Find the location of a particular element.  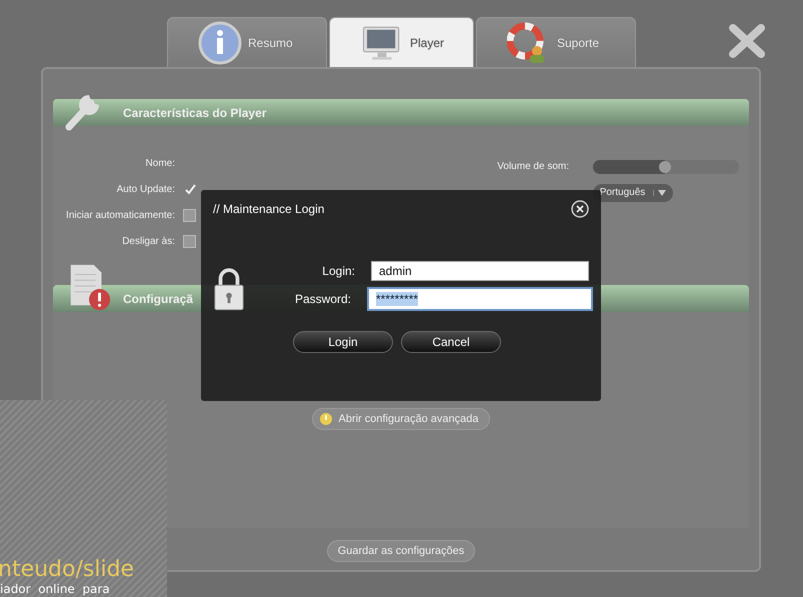

language-dropdown: Português is located at coordinates (633, 193).